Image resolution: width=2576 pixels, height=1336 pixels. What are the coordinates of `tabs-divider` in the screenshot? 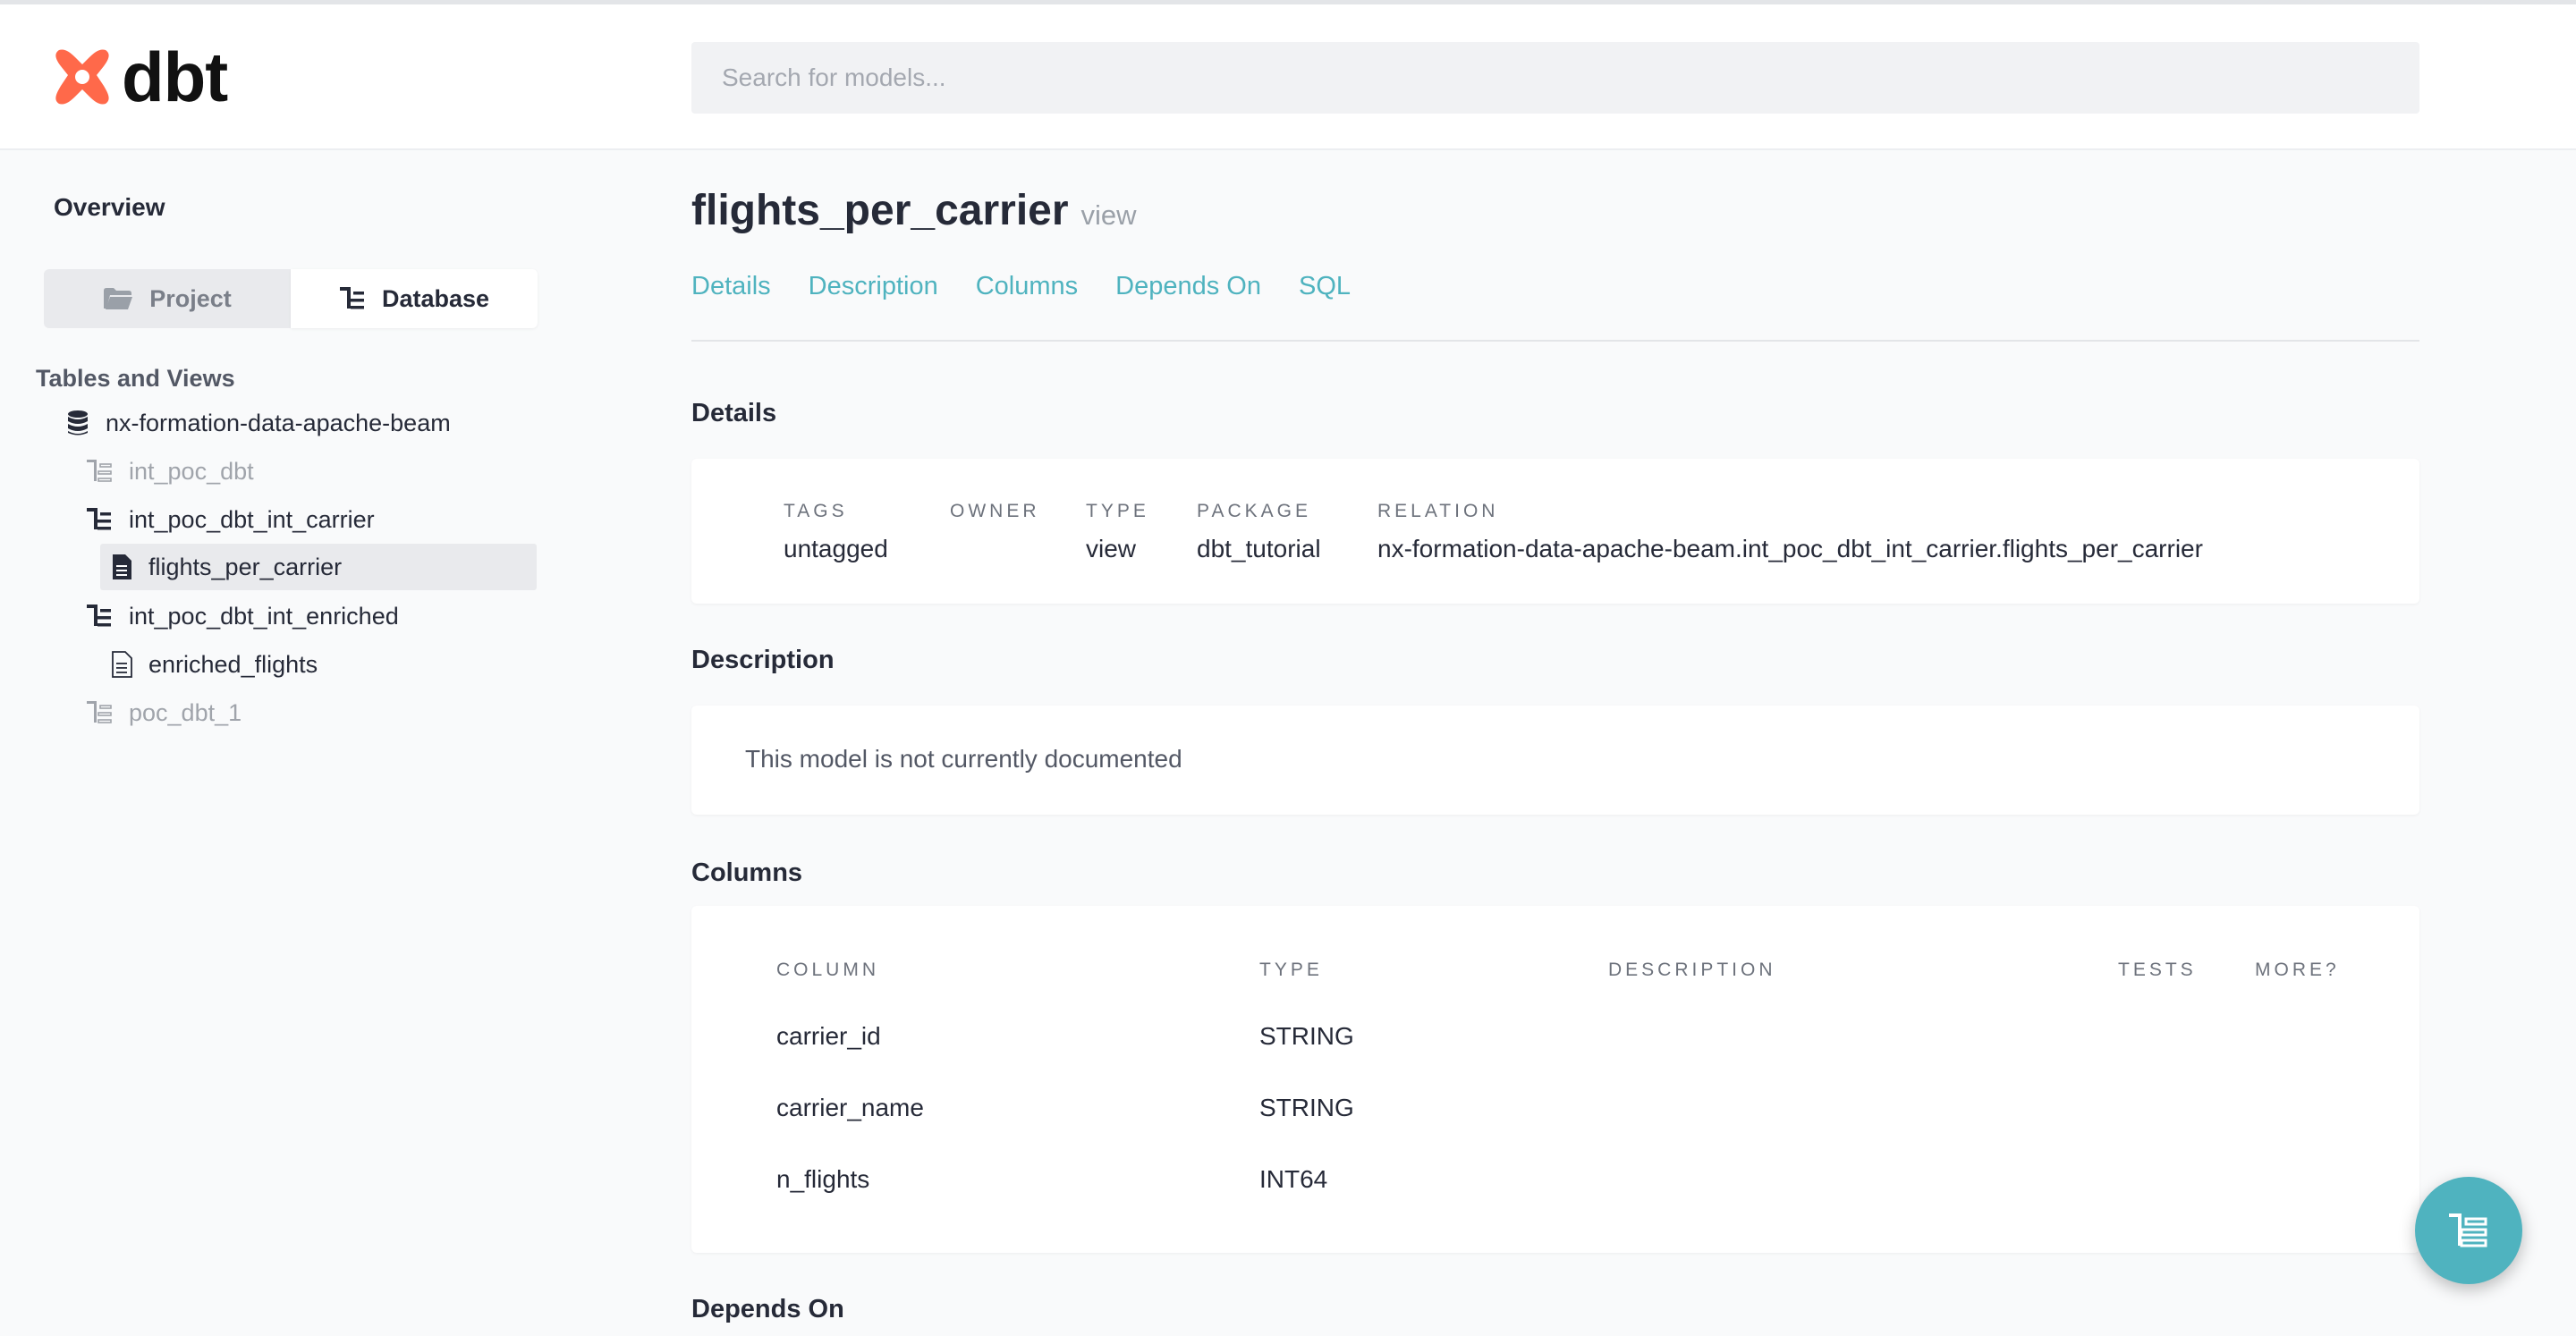 It's located at (1555, 341).